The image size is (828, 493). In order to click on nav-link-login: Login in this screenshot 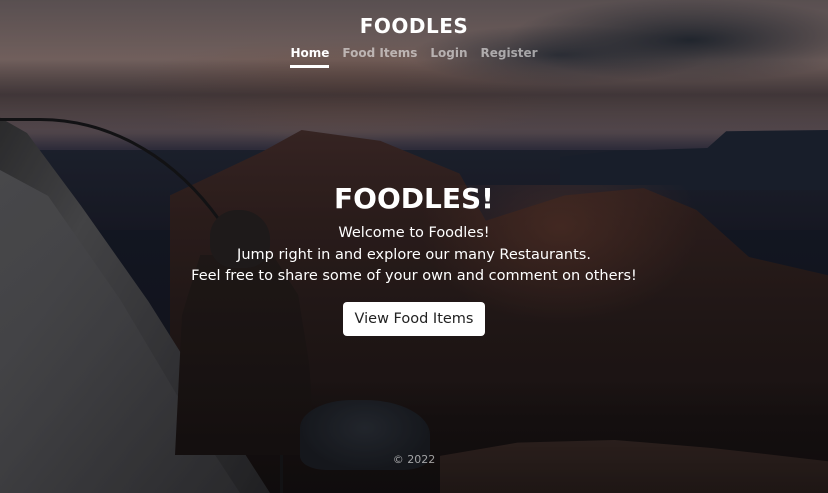, I will do `click(448, 57)`.